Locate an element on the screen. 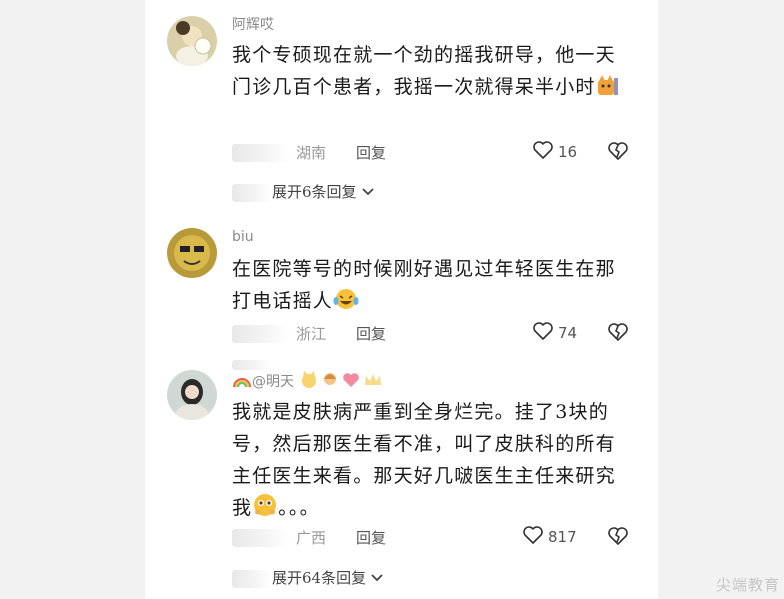 The width and height of the screenshot is (784, 599). location-label: 湖南 is located at coordinates (311, 153).